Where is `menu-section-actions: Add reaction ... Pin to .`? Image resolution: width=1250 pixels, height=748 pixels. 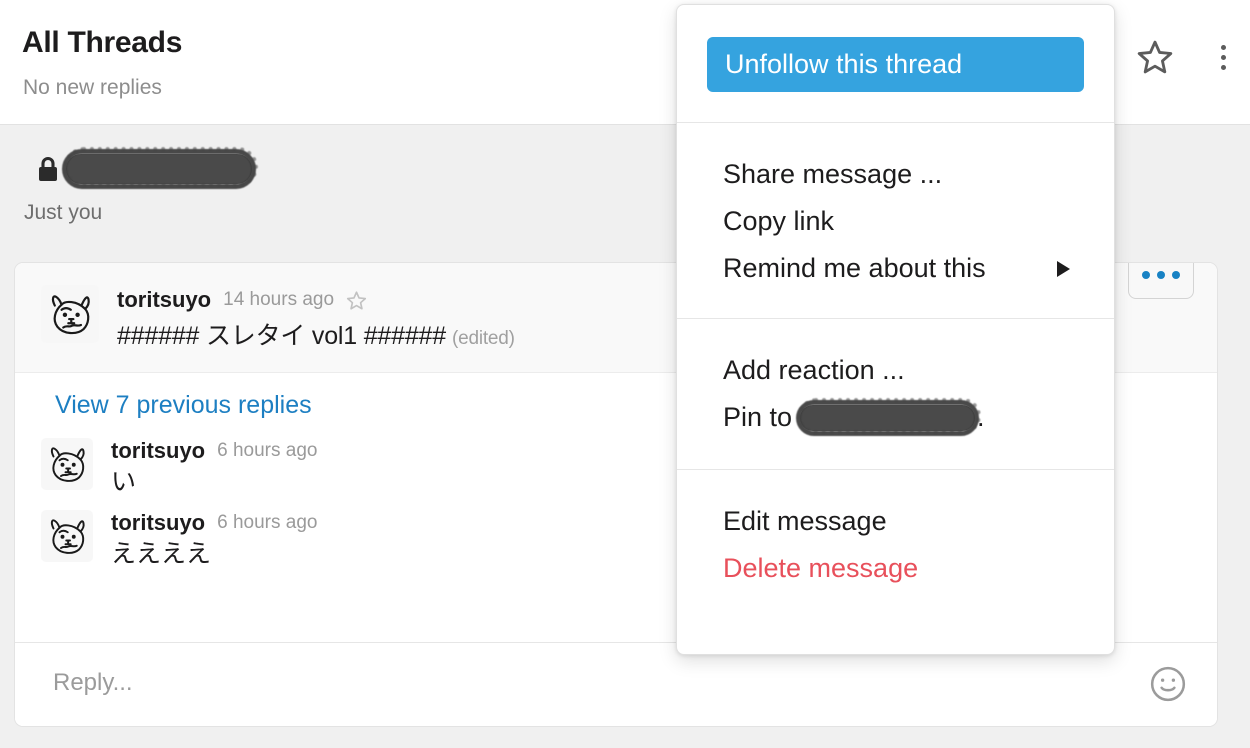
menu-section-actions: Add reaction ... Pin to . is located at coordinates (895, 394).